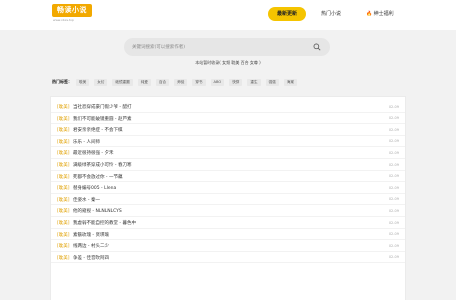  Describe the element at coordinates (63, 20) in the screenshot. I see `site-url: www.xbxs.top` at that location.